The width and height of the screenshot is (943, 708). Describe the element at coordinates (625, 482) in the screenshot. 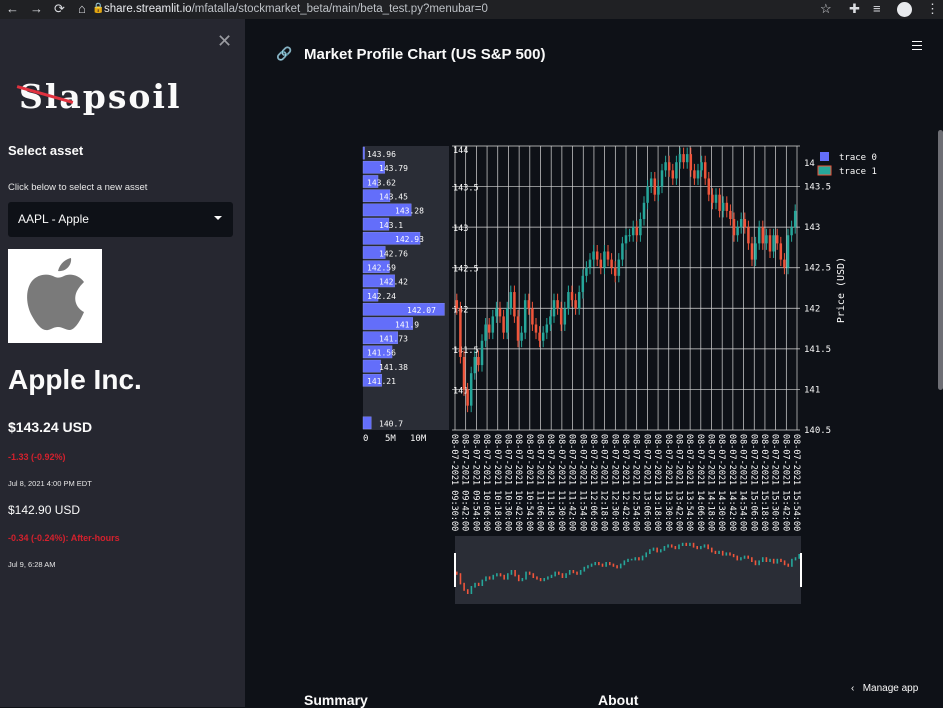

I see `x-tick-label: 08-07-2021 12:42:00` at that location.